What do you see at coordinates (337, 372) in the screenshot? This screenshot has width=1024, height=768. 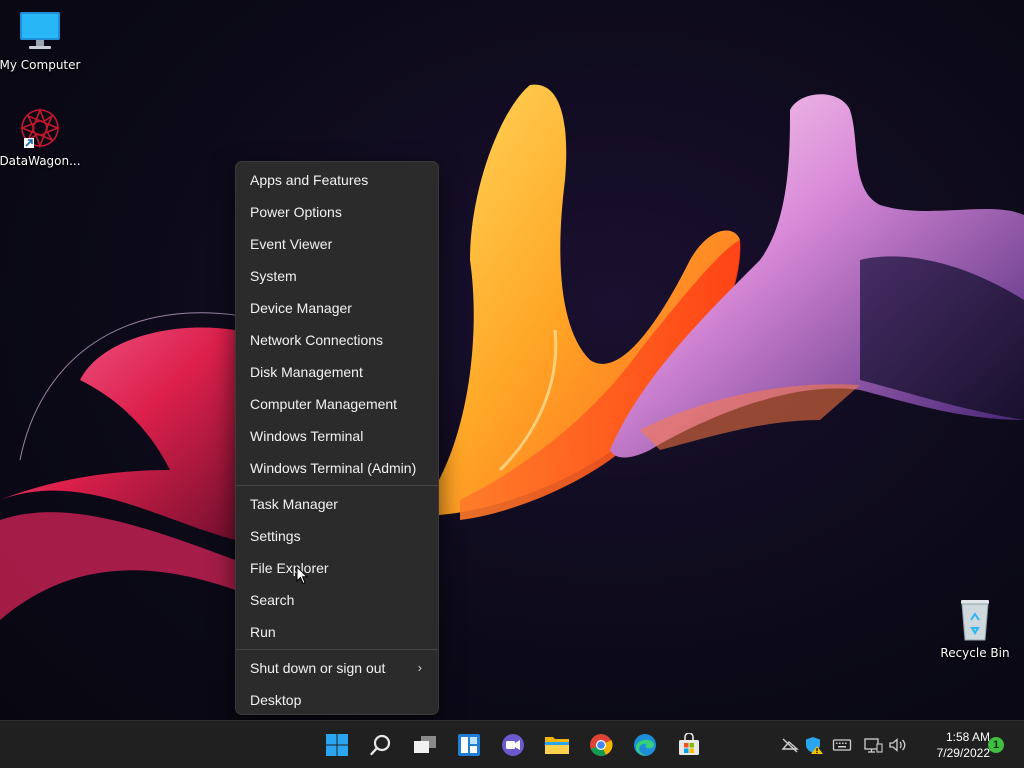 I see `menu-item-disk-management: Disk Management` at bounding box center [337, 372].